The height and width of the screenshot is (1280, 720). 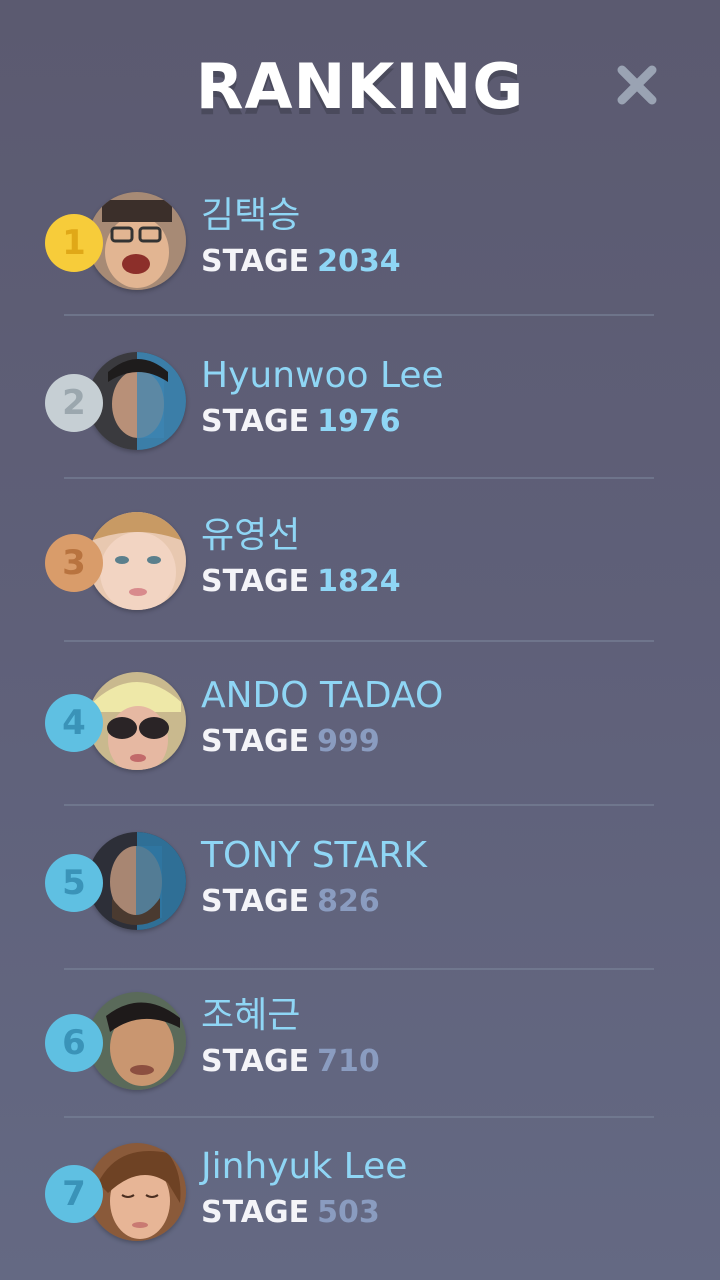 I want to click on rank-badge: 7, so click(x=74, y=1194).